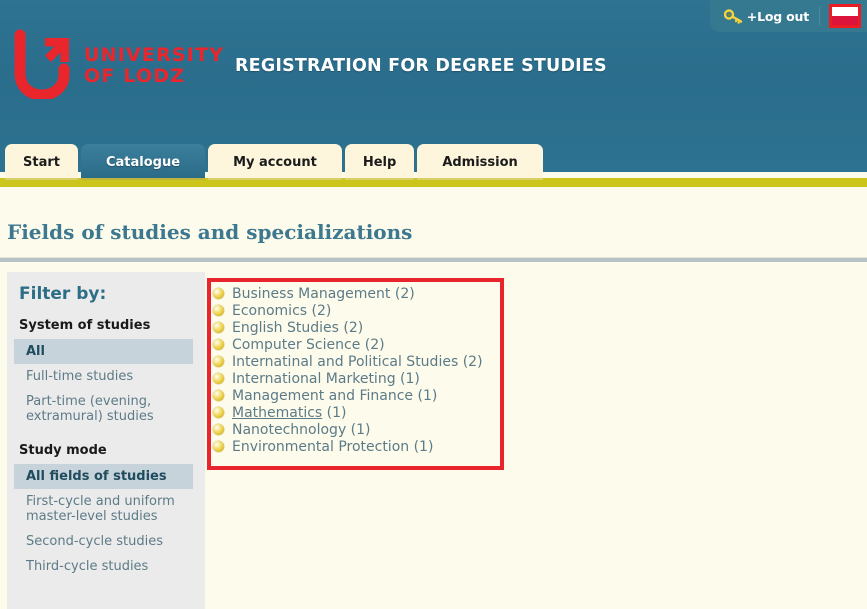  What do you see at coordinates (103, 476) in the screenshot?
I see `filter-option-all-fields-of-studies: All fields of studies` at bounding box center [103, 476].